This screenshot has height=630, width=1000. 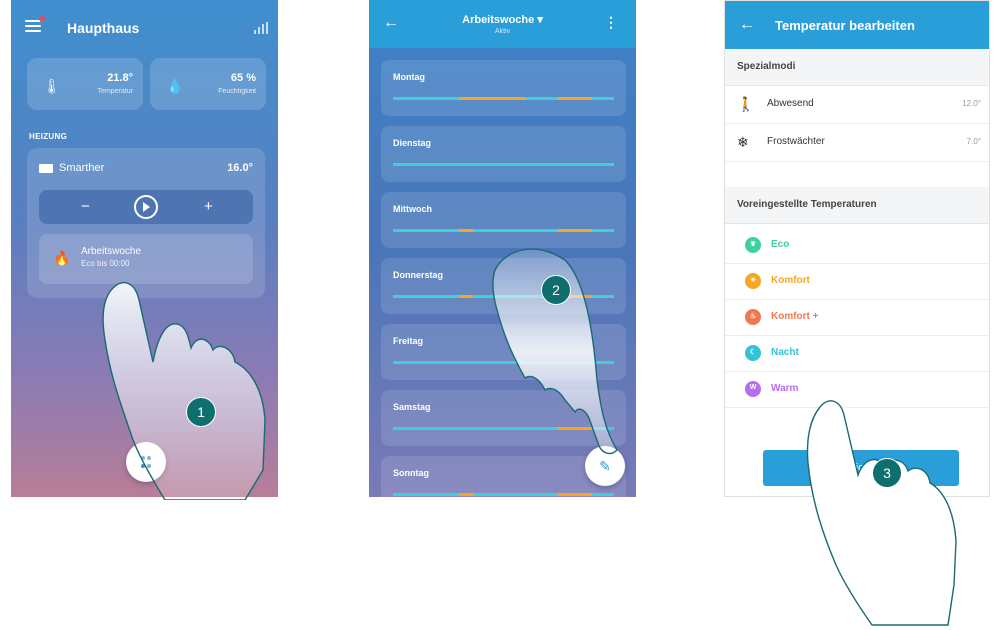 I want to click on signal-icon, so click(x=261, y=28).